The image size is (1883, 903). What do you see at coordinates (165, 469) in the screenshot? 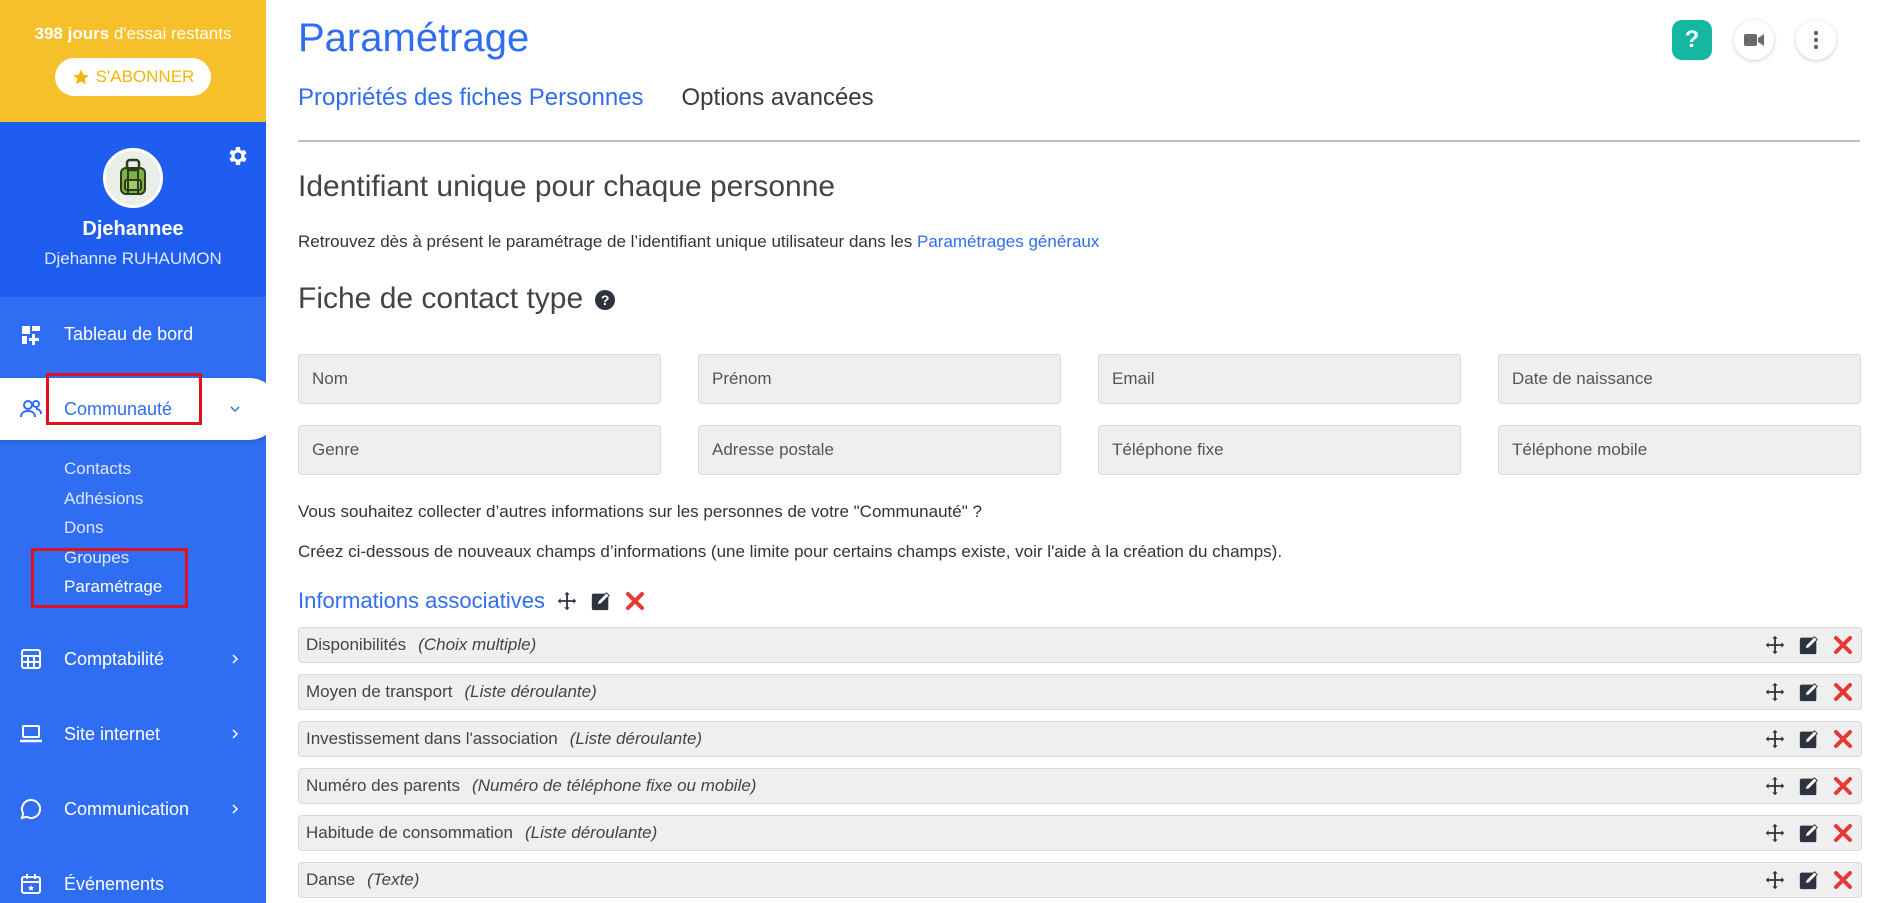
I see `subnav-contacts: Contacts` at bounding box center [165, 469].